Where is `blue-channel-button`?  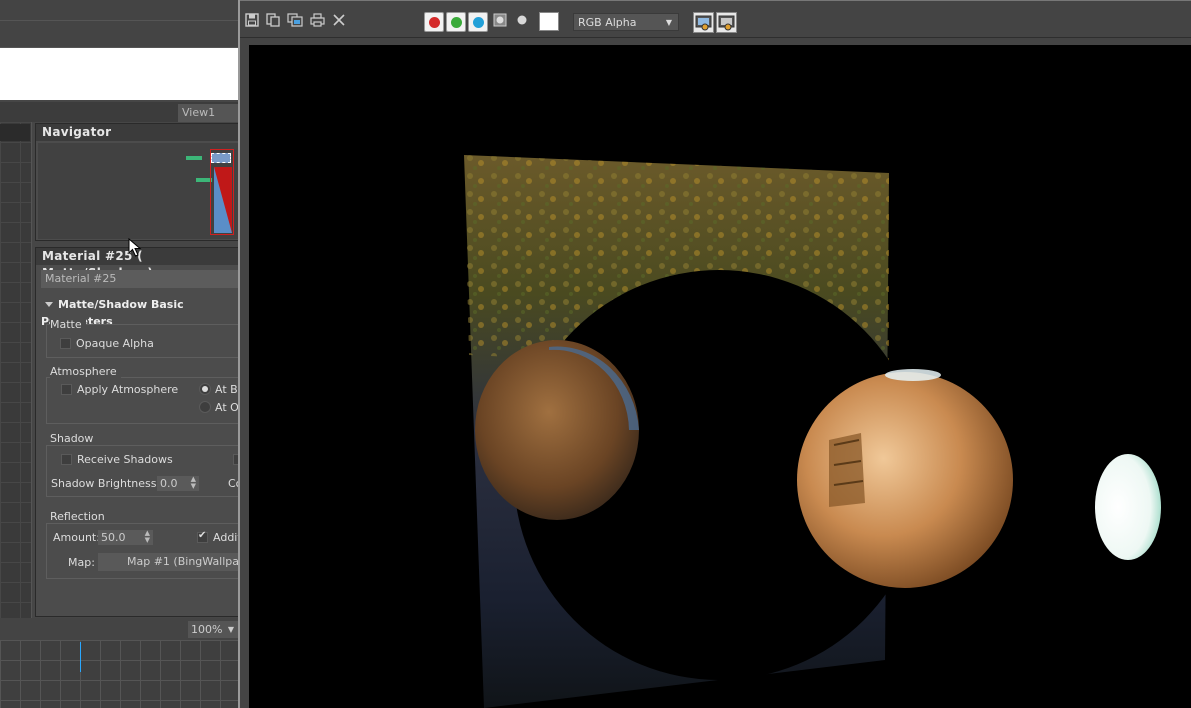
blue-channel-button is located at coordinates (478, 22).